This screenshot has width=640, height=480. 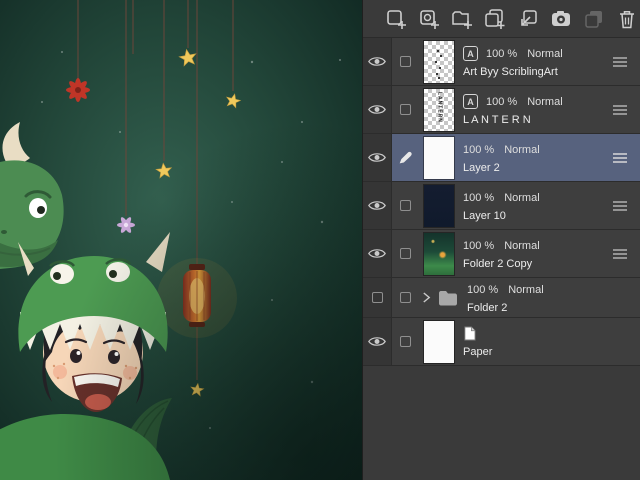 I want to click on add-layer-special-button, so click(x=429, y=19).